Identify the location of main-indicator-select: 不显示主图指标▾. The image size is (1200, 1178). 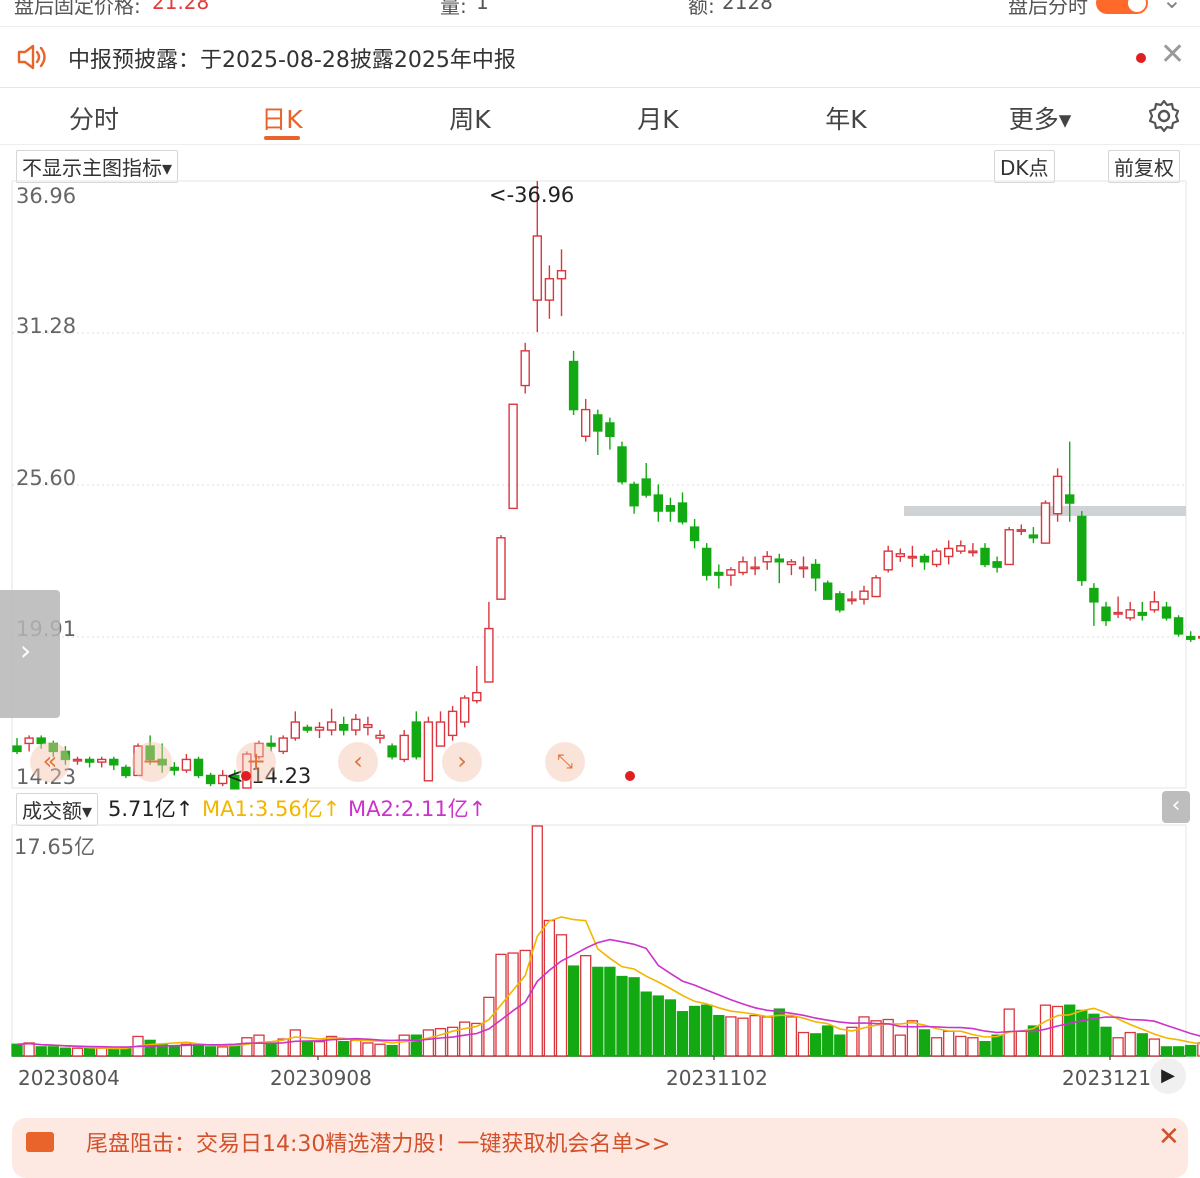
(97, 166).